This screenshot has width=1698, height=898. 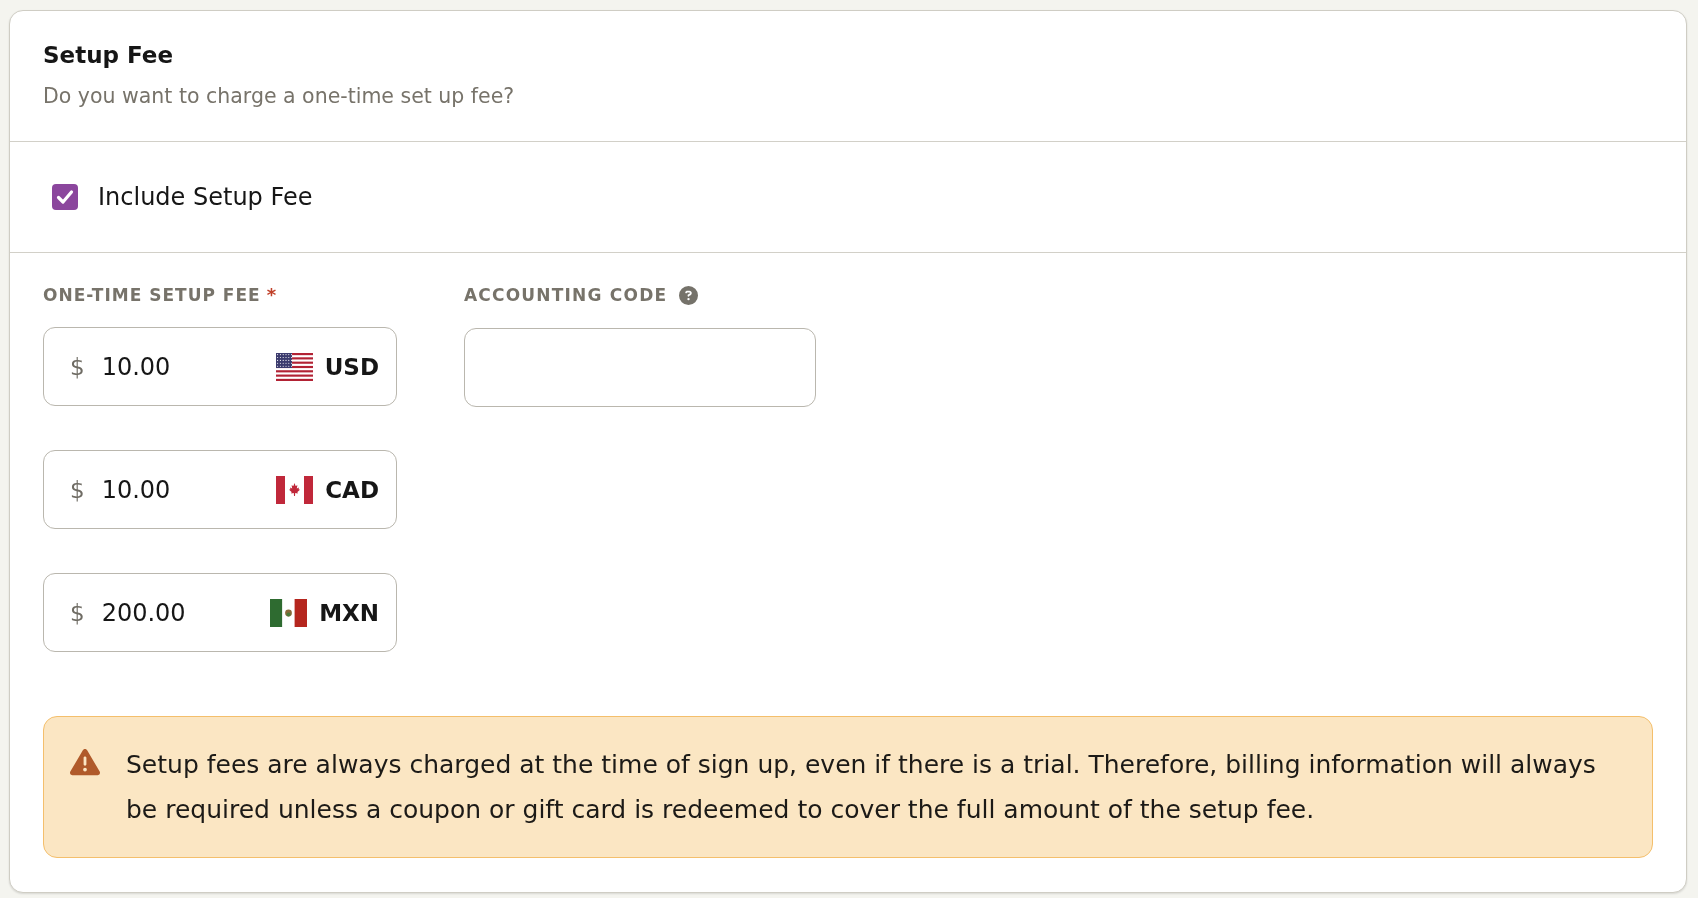 I want to click on currency-code: CAD, so click(x=352, y=490).